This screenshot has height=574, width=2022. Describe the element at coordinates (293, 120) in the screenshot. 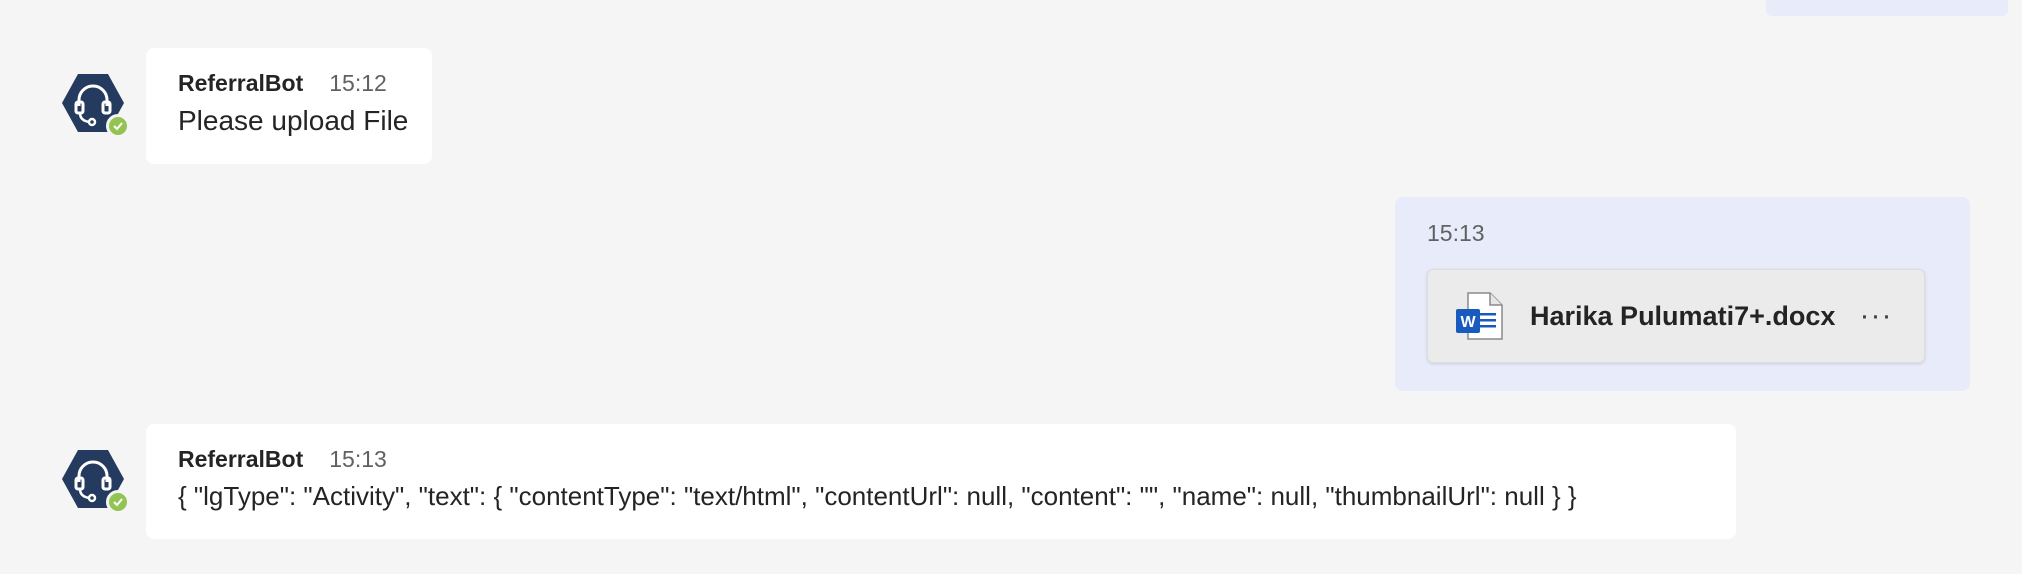

I see `message-text: Please upload File` at that location.